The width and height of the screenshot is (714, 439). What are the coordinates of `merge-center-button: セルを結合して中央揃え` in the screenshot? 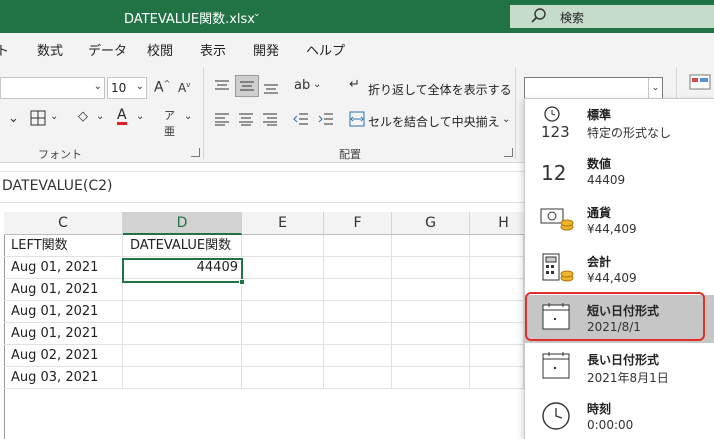 It's located at (434, 121).